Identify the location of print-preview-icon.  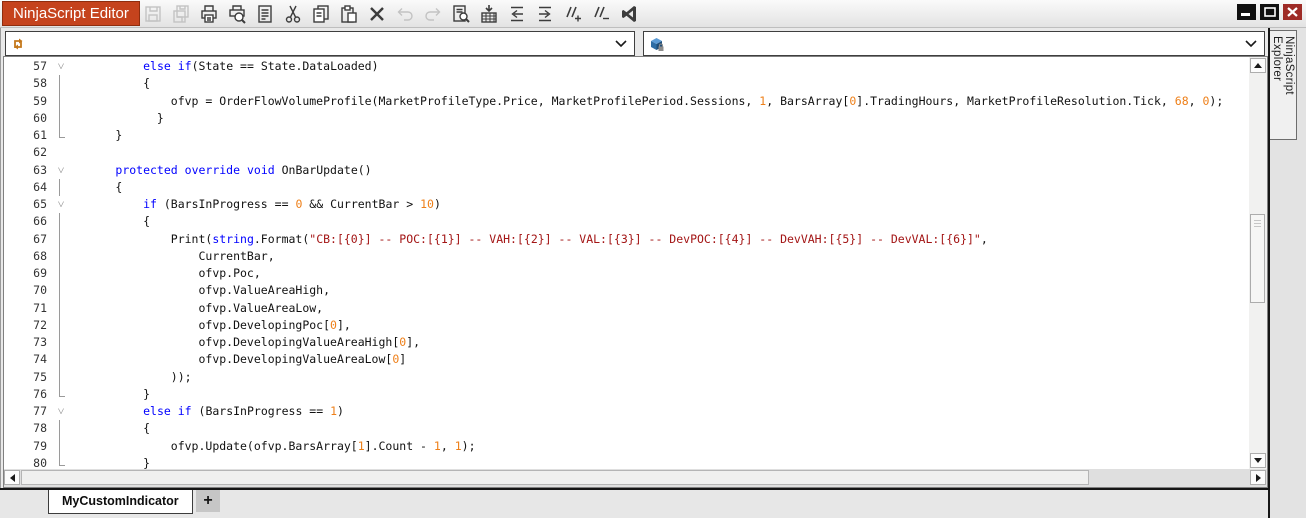
(237, 14).